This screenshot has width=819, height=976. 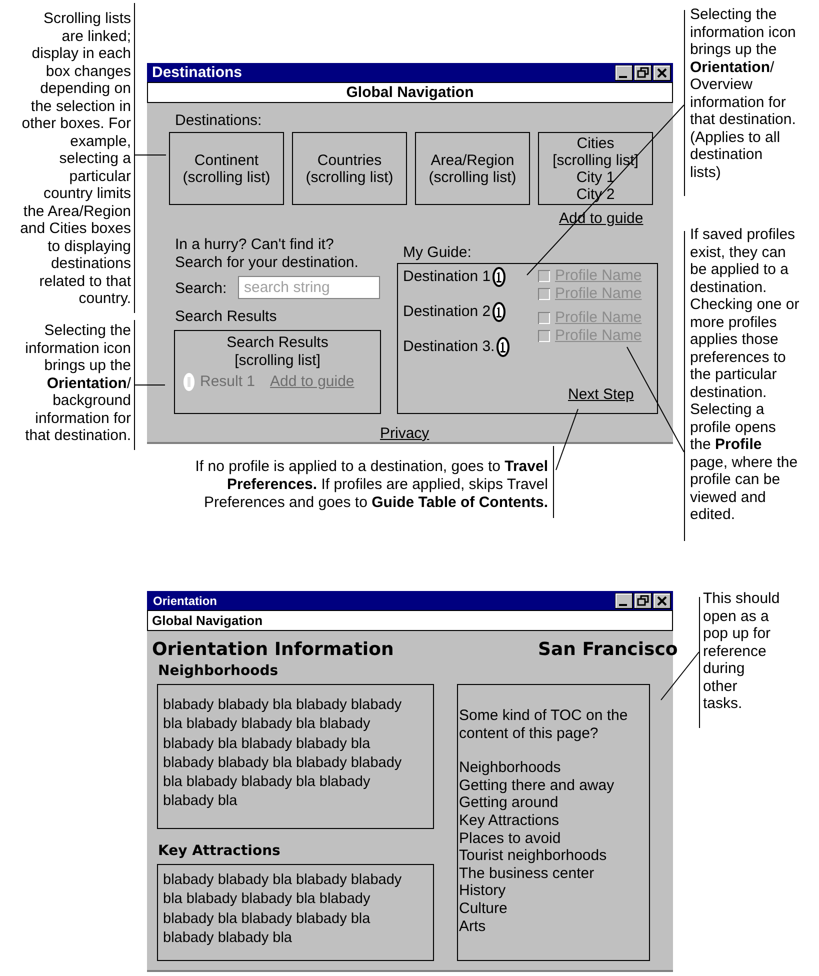 I want to click on annotation-text: Selecting the information icon brings up the Orientation/ Overview information for that destination. (Applies to all destination lists), so click(x=743, y=93).